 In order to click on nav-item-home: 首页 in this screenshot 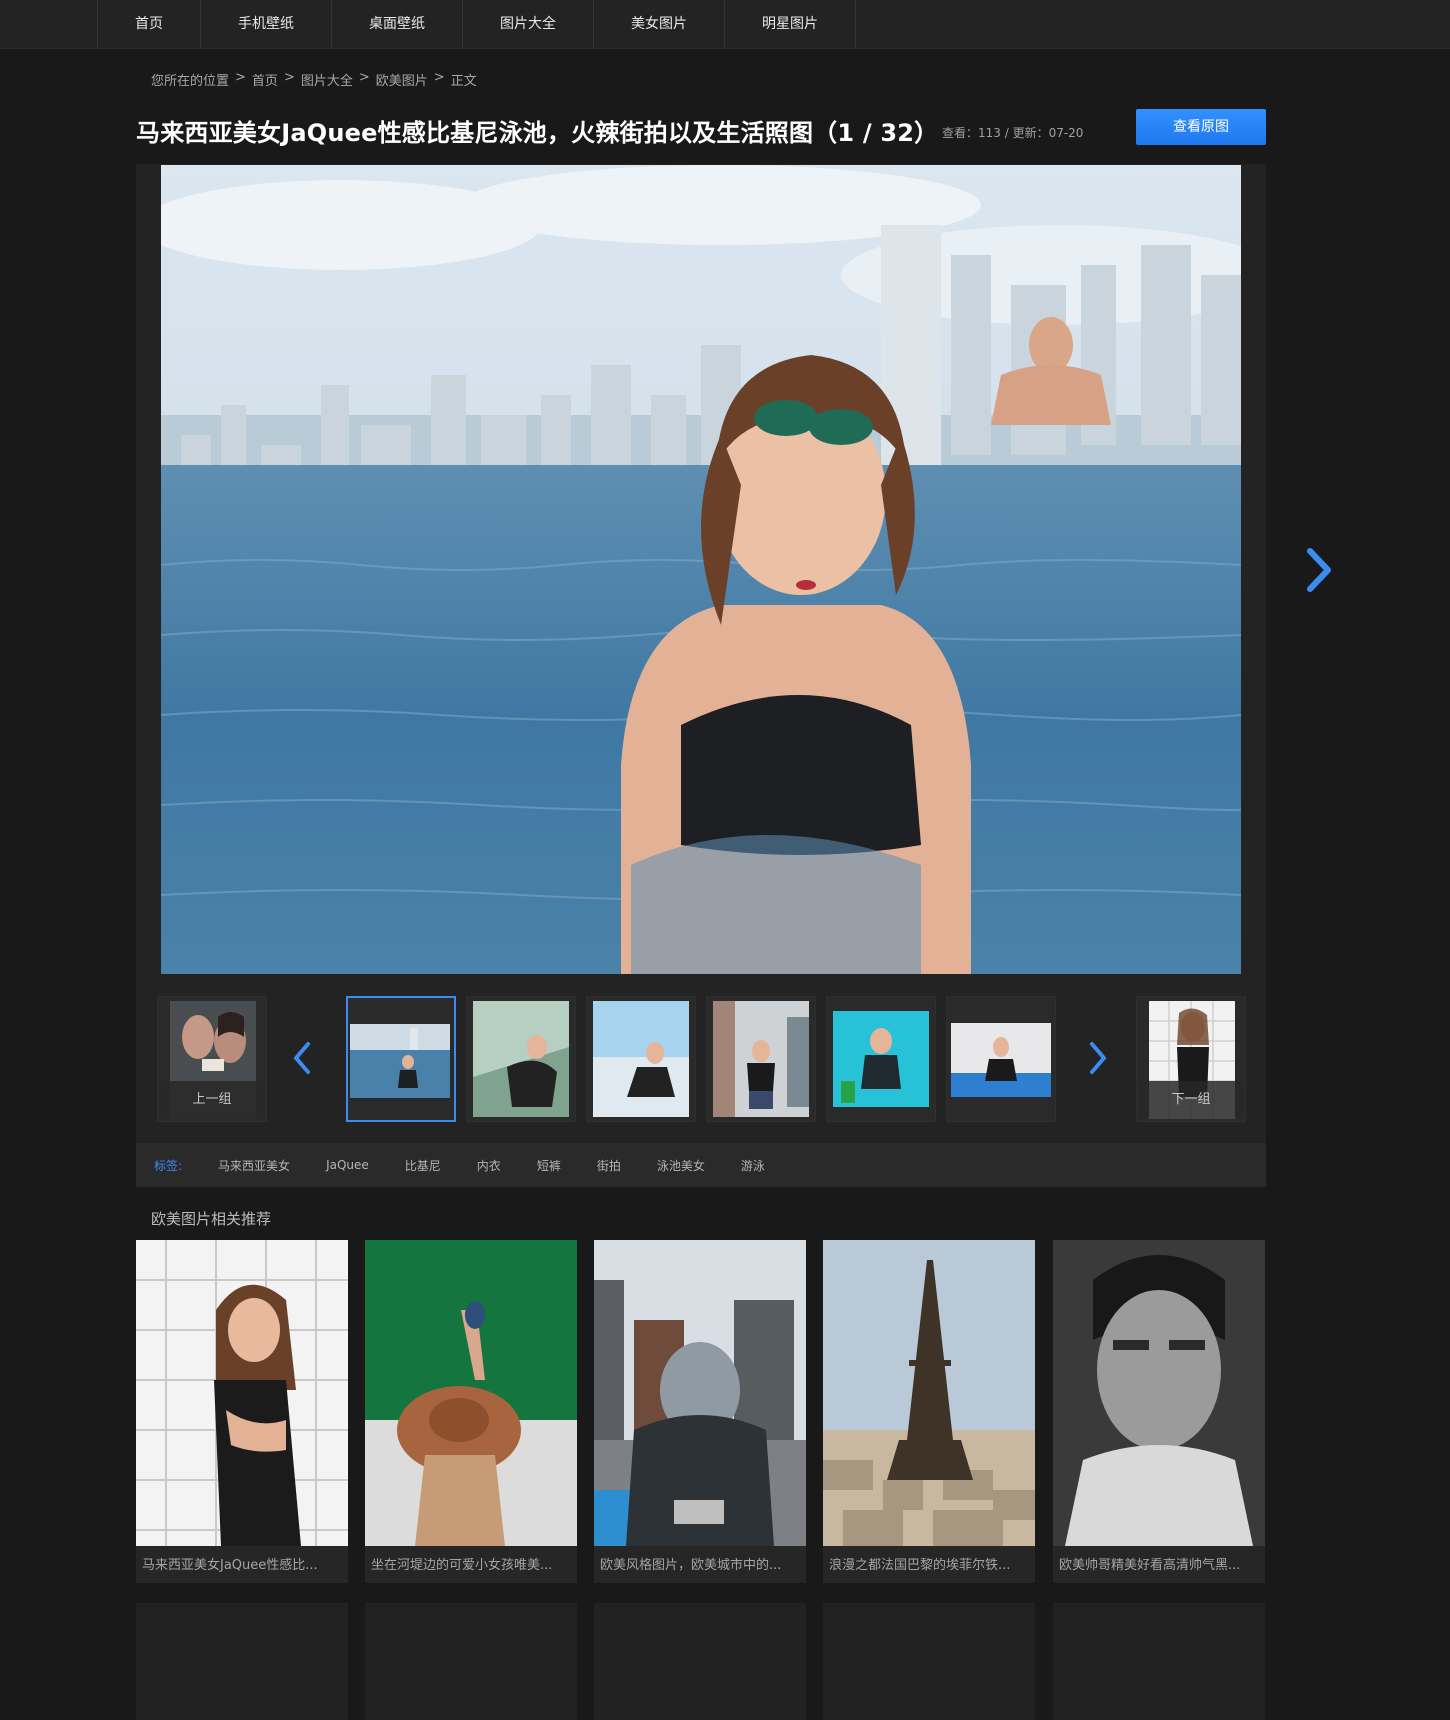, I will do `click(148, 24)`.